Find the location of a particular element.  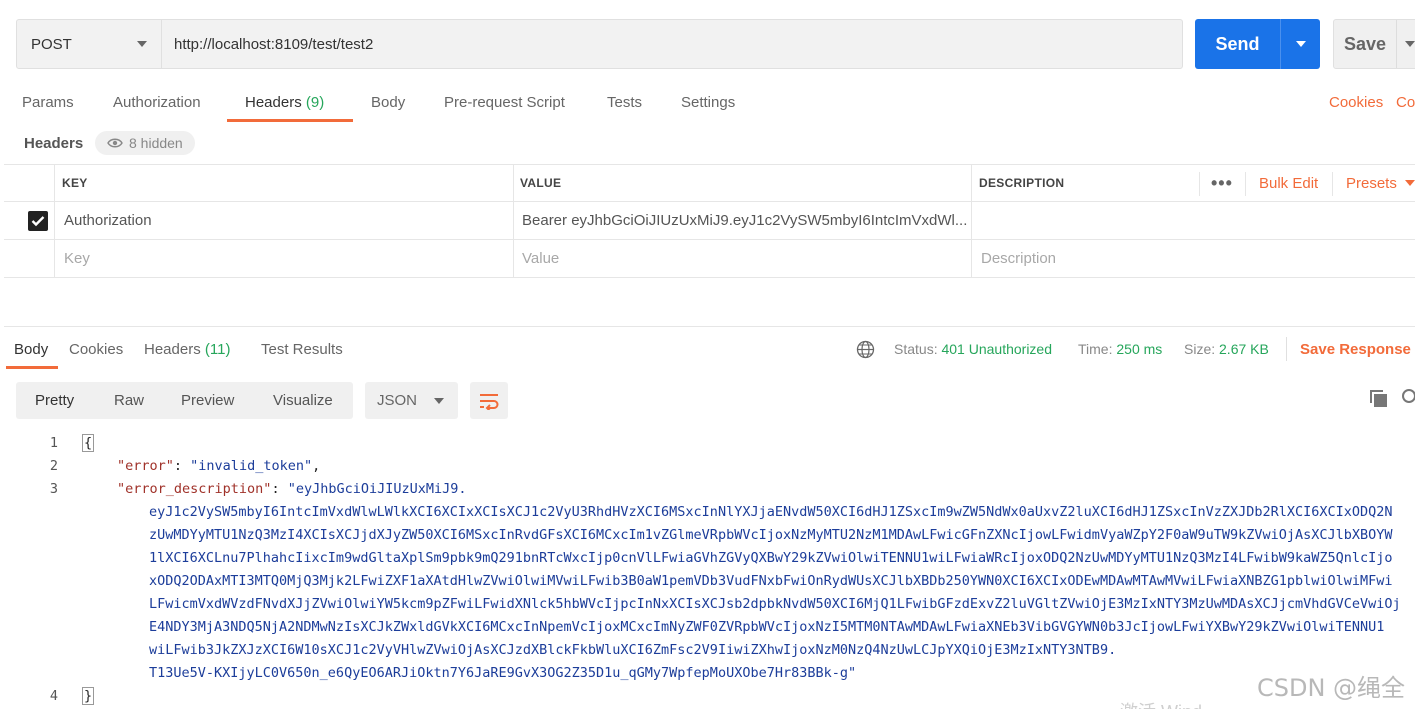

tab-label: Test Results is located at coordinates (302, 349).